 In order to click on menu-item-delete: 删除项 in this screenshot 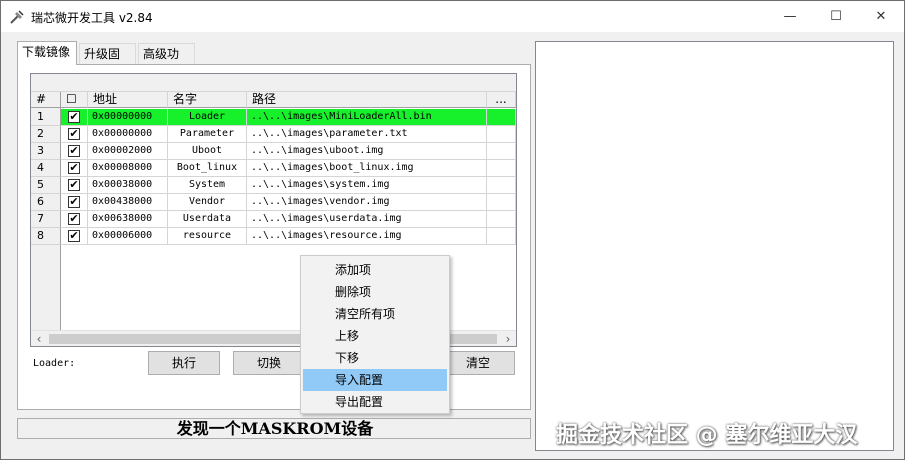, I will do `click(375, 292)`.